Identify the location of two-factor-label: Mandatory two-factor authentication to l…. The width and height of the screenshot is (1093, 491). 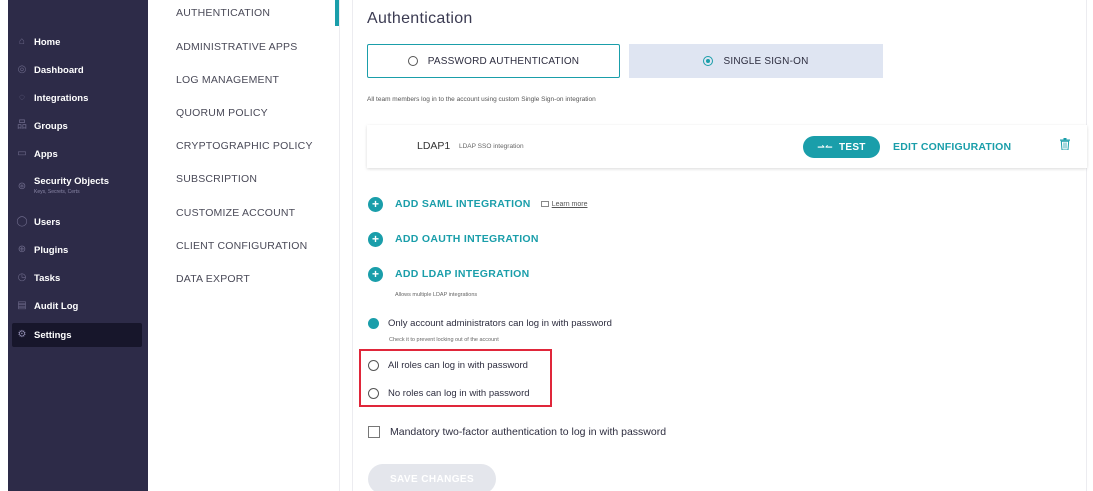
(528, 432).